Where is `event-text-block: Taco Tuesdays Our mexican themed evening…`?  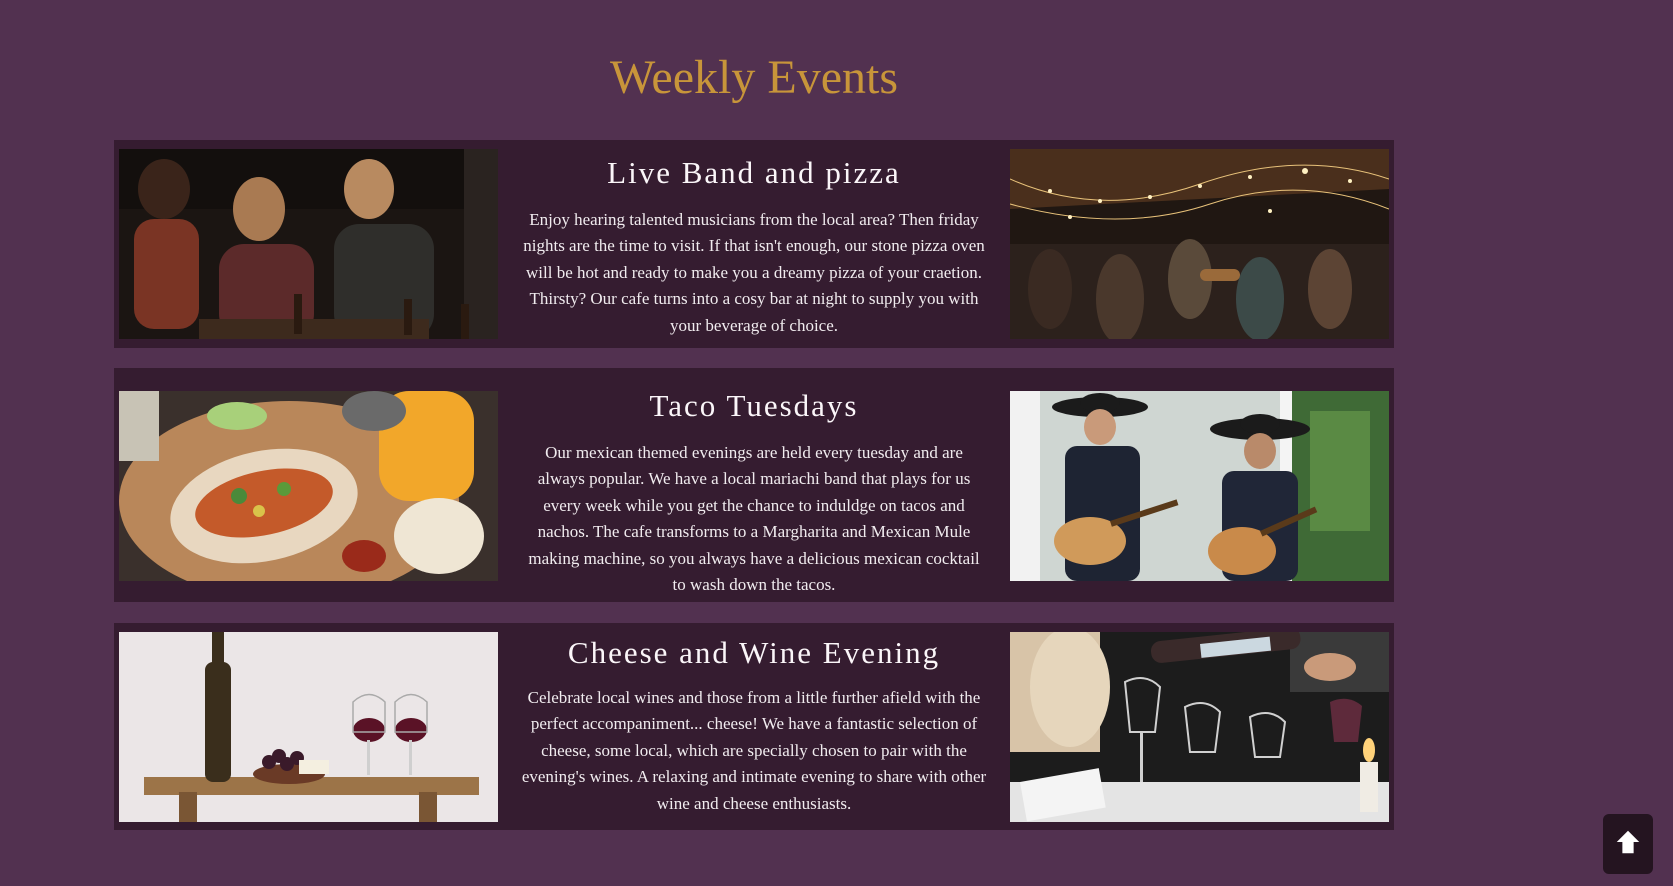 event-text-block: Taco Tuesdays Our mexican themed evening… is located at coordinates (754, 493).